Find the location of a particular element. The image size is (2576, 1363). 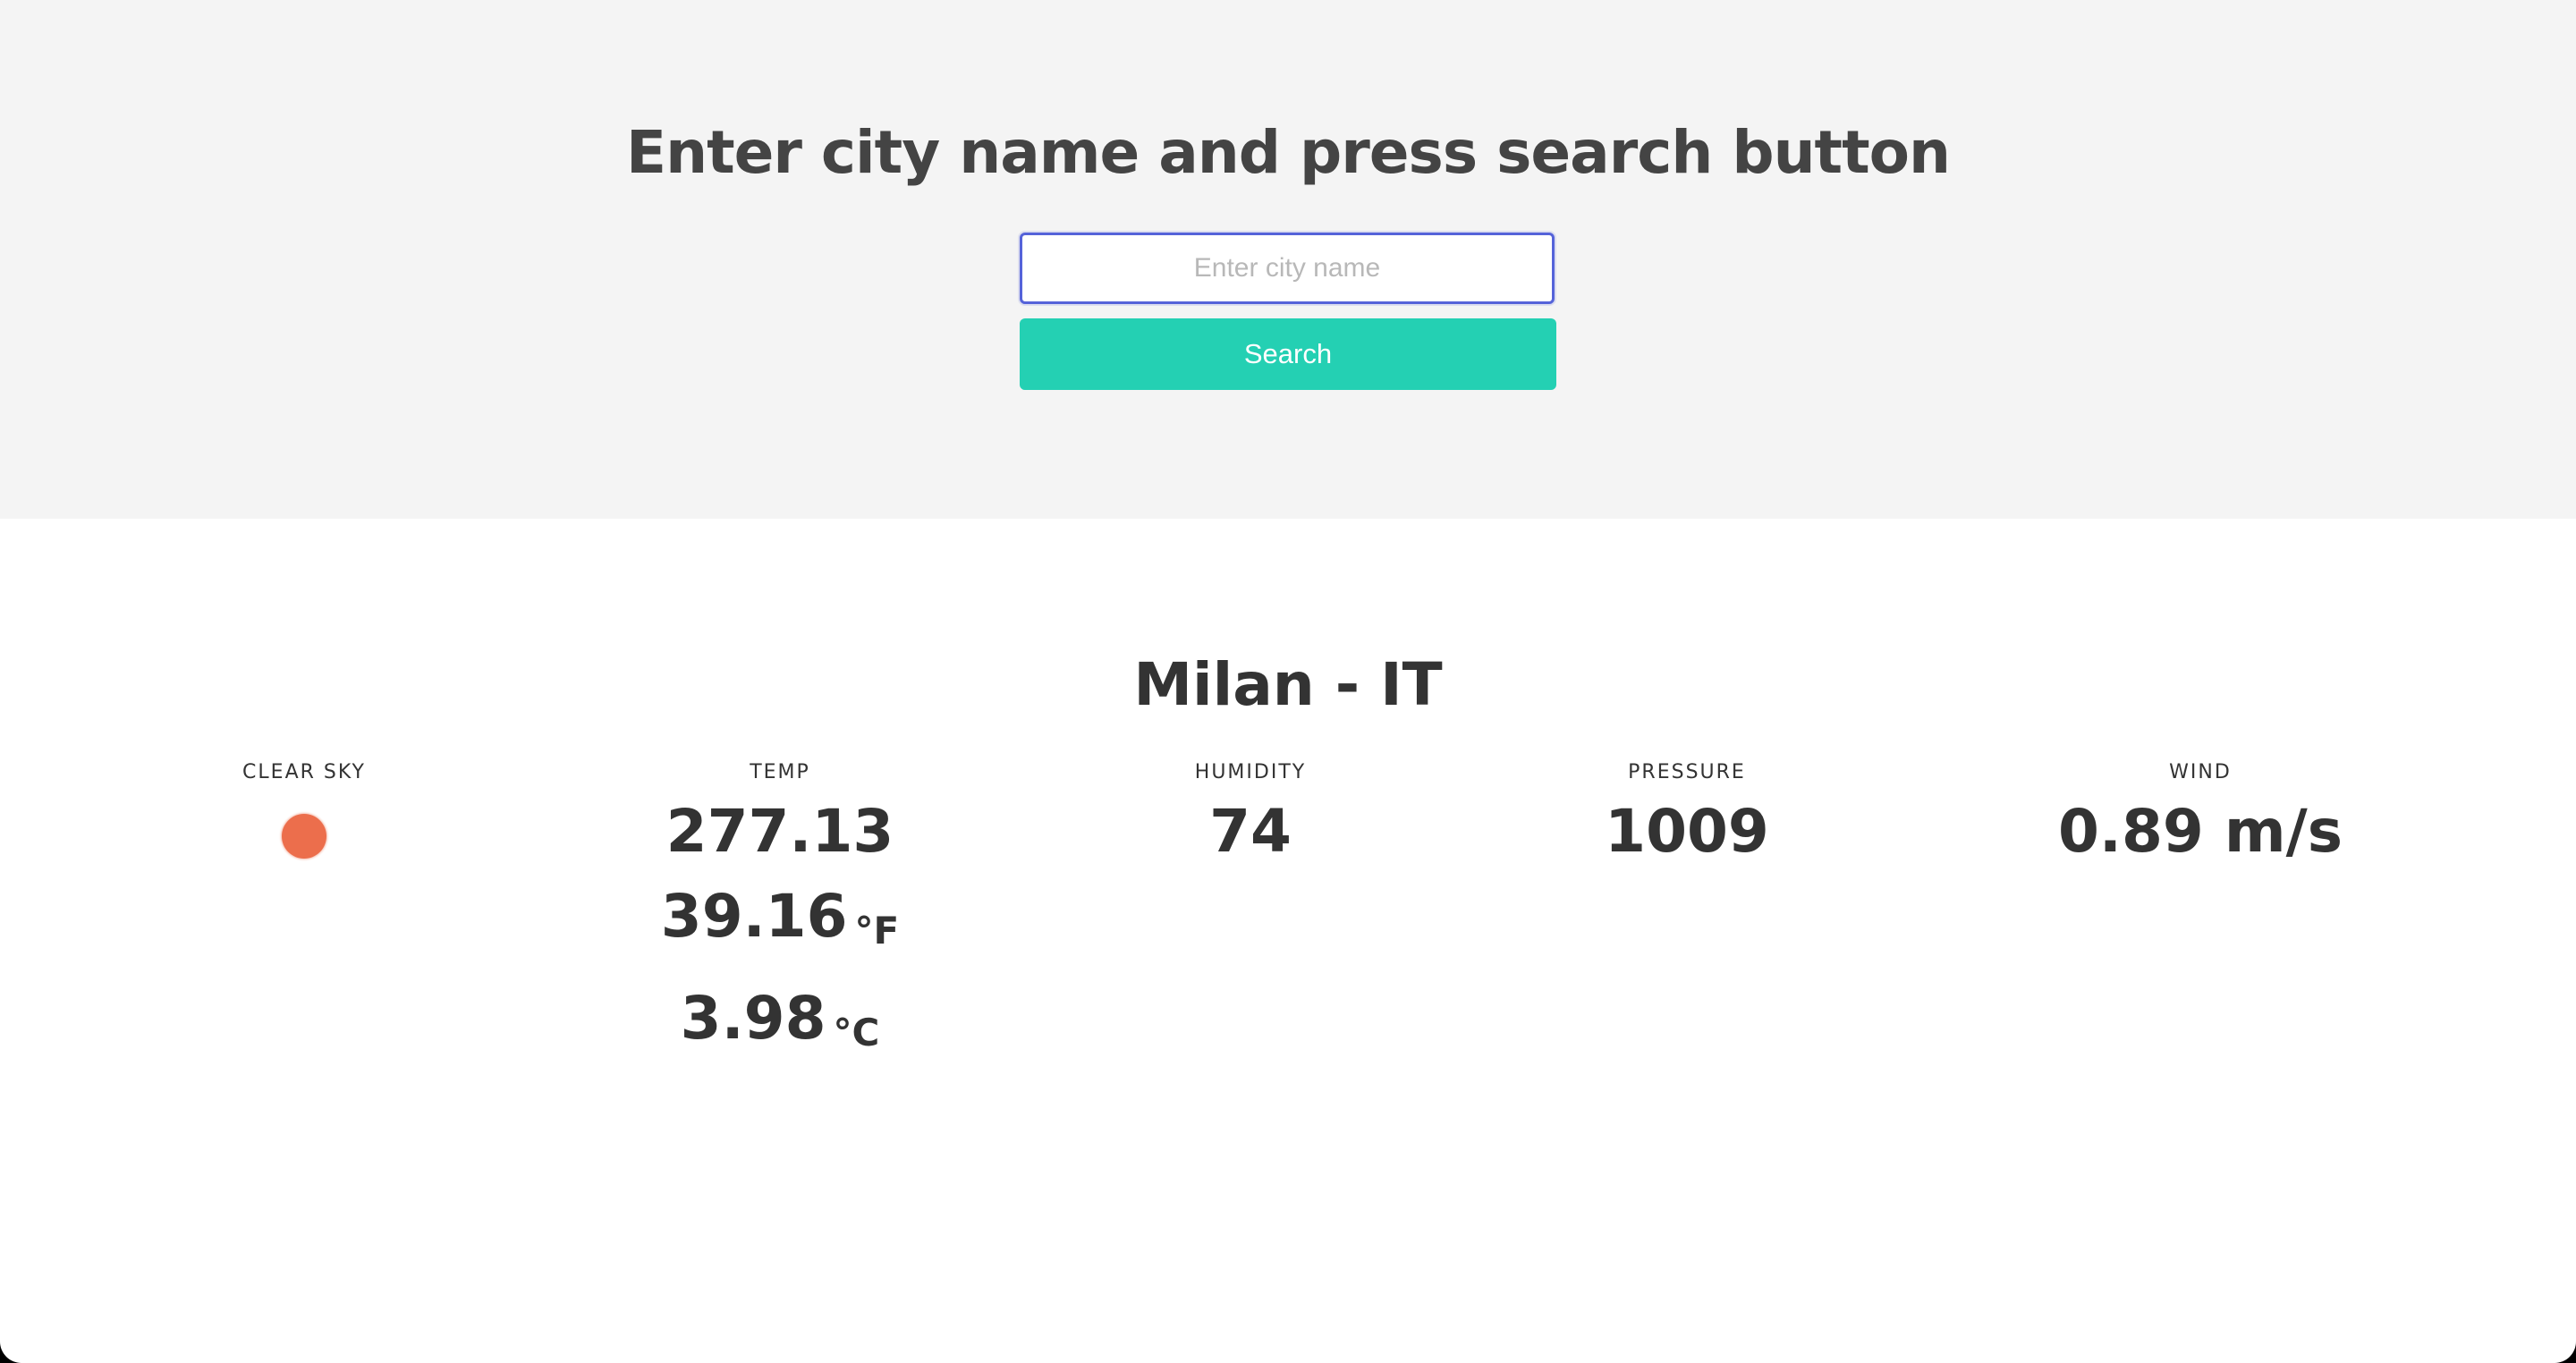

temp-celsius: 3.98 is located at coordinates (753, 1018).